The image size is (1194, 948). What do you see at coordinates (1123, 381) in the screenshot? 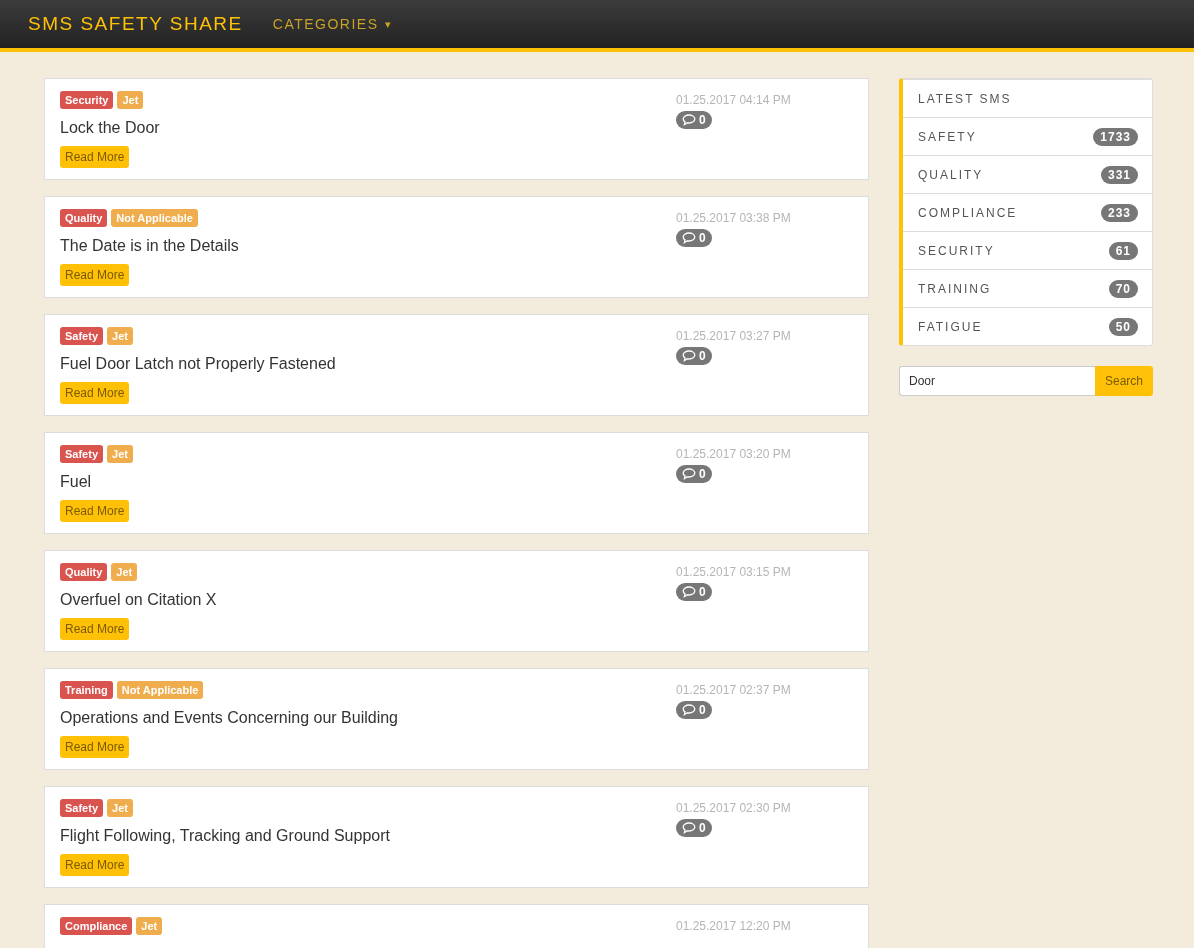
I see `search-button: Search` at bounding box center [1123, 381].